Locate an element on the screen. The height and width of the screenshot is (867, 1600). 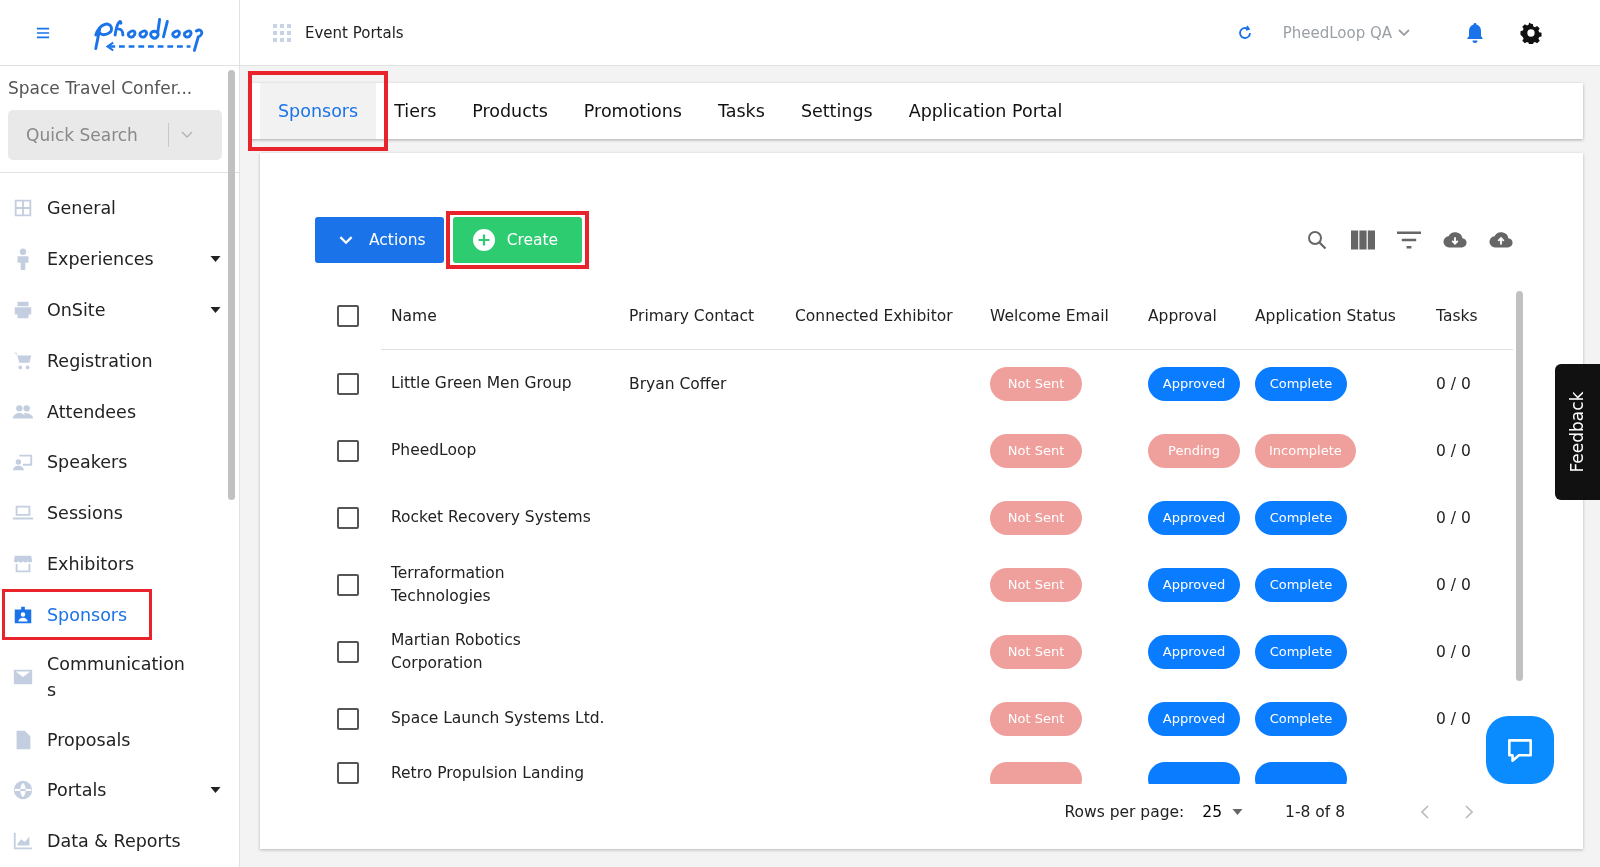
tab: Tasks is located at coordinates (741, 111).